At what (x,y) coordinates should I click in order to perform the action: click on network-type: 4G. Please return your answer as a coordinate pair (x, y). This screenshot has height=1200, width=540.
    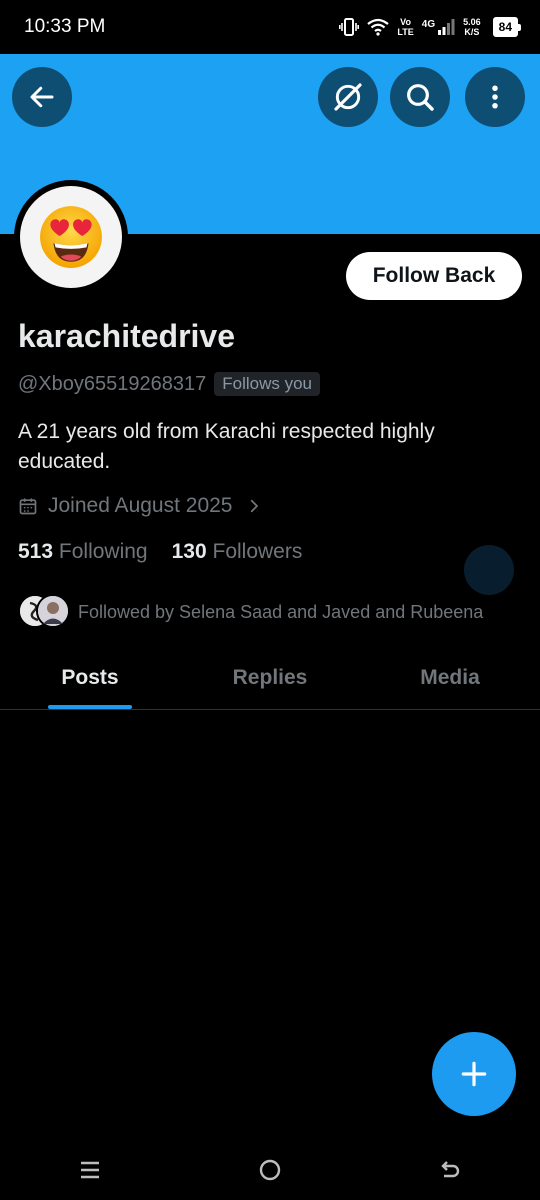
    Looking at the image, I should click on (428, 24).